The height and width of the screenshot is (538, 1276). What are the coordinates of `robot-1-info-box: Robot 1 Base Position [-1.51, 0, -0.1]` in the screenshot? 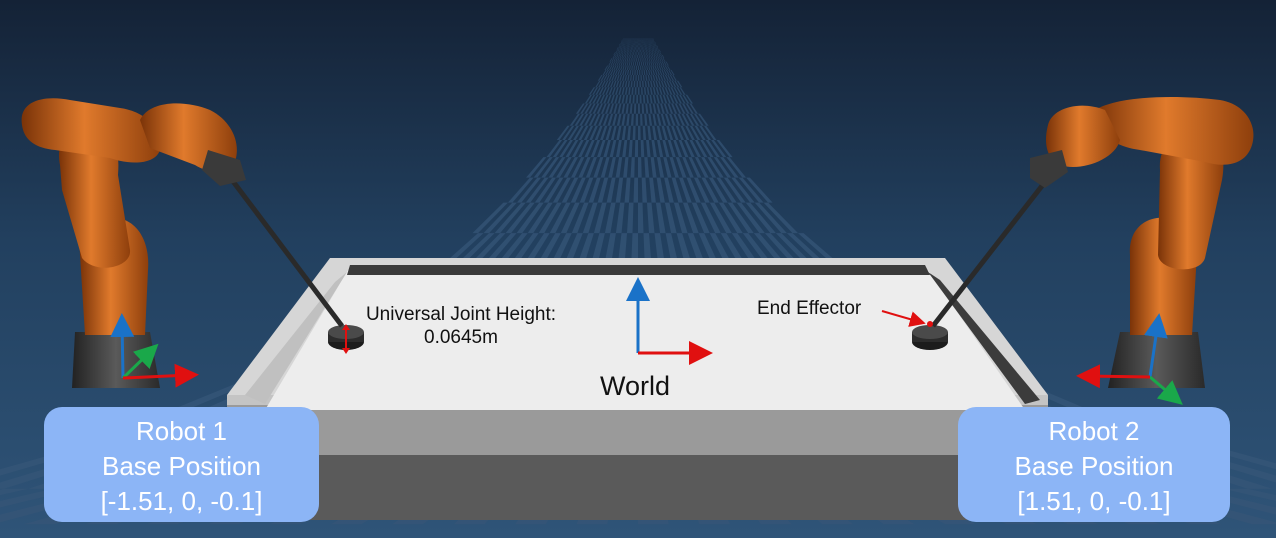 It's located at (181, 464).